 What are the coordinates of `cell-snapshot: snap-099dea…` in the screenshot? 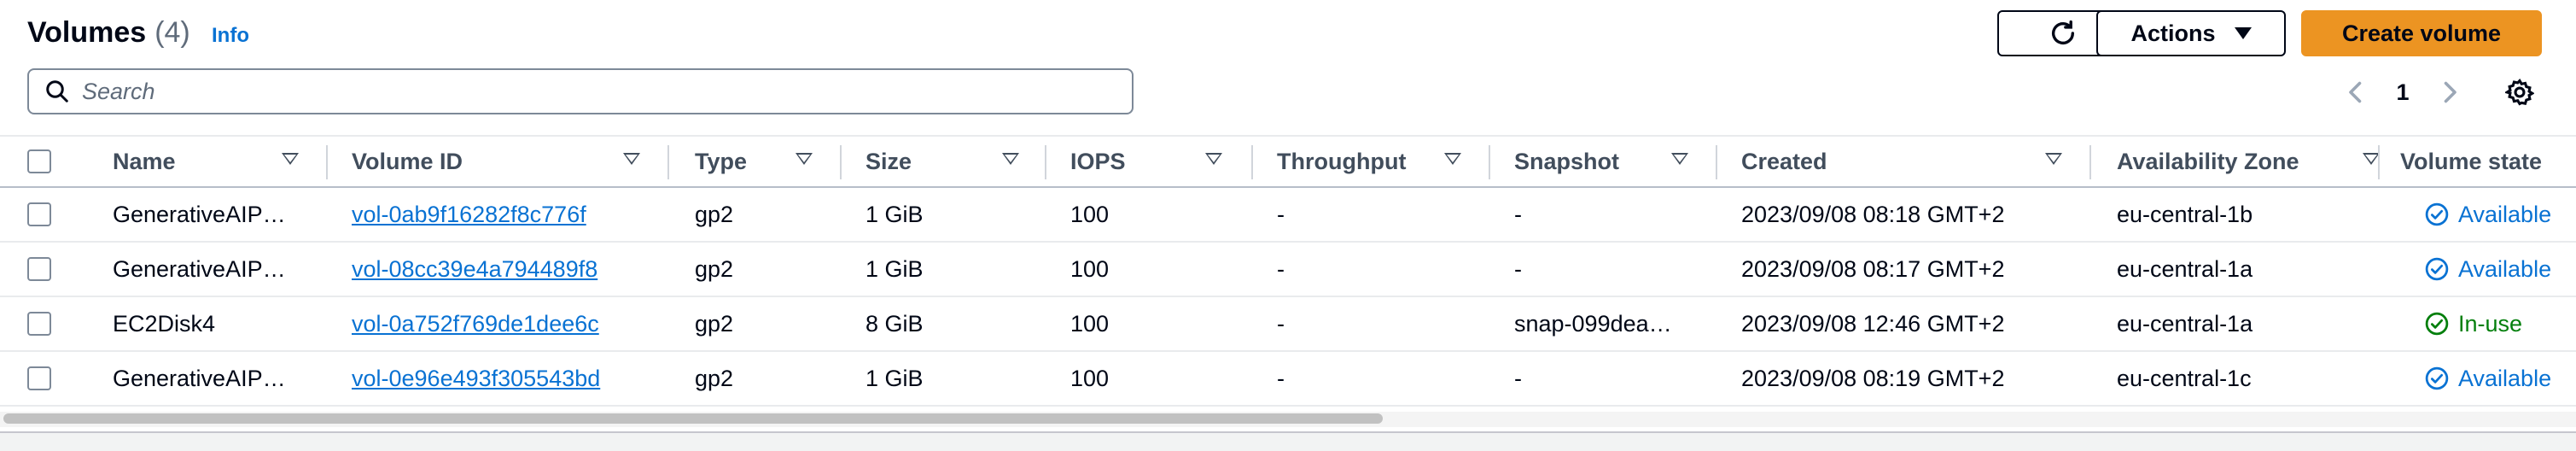 It's located at (1593, 323).